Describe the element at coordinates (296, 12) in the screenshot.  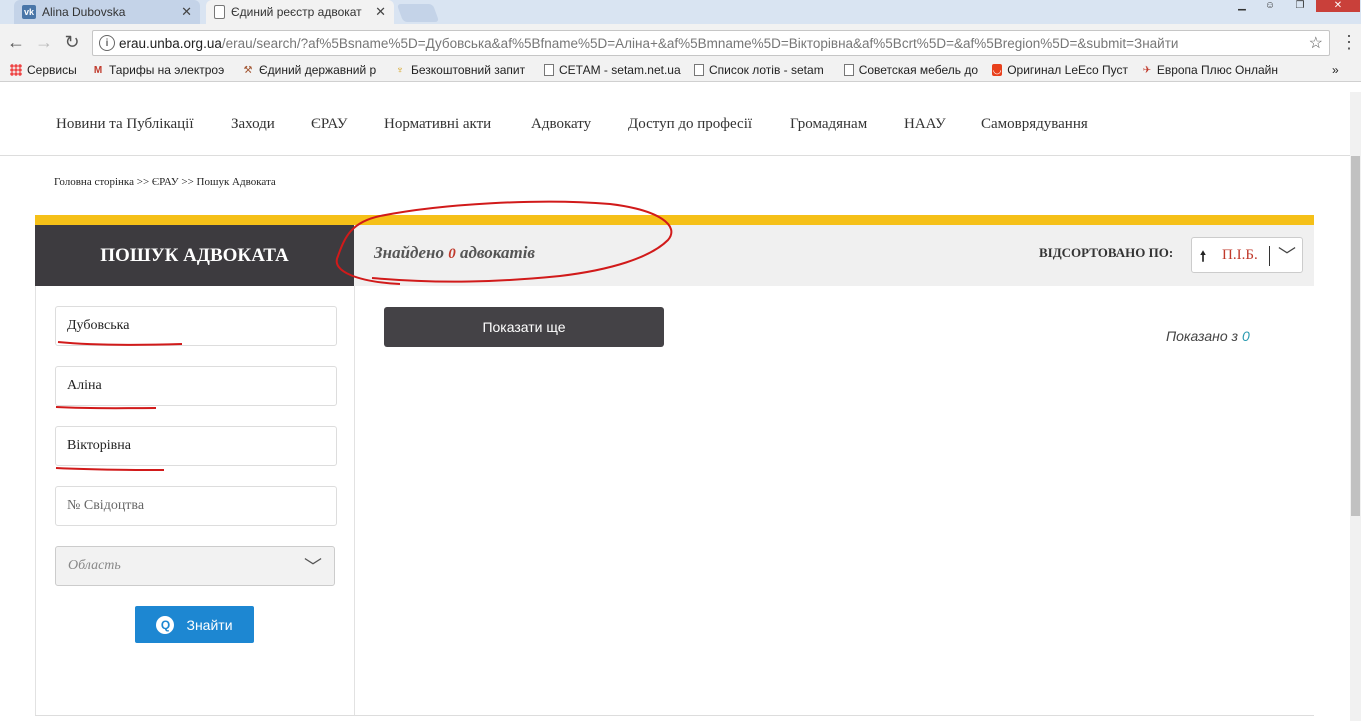
I see `tab-title: Єдиний реєстр адвокат` at that location.